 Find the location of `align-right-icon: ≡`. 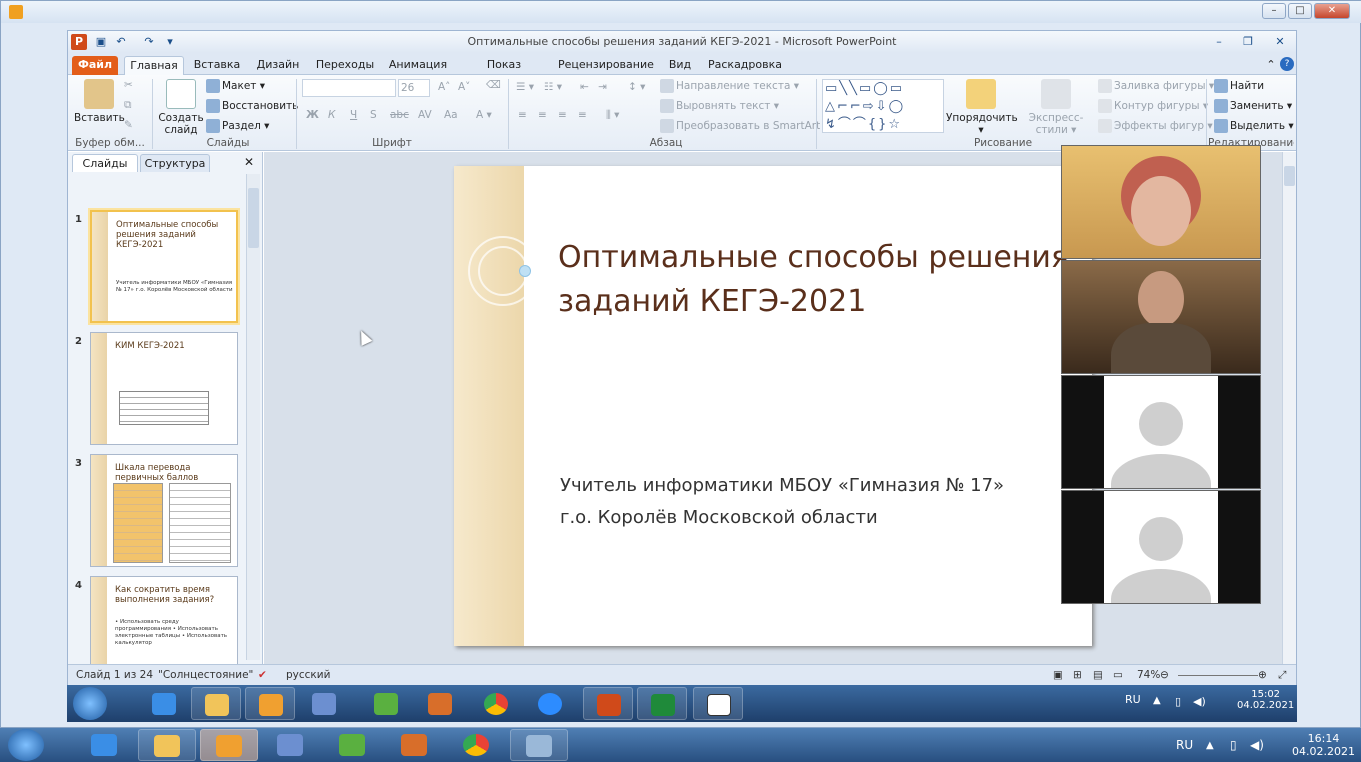

align-right-icon: ≡ is located at coordinates (562, 115).